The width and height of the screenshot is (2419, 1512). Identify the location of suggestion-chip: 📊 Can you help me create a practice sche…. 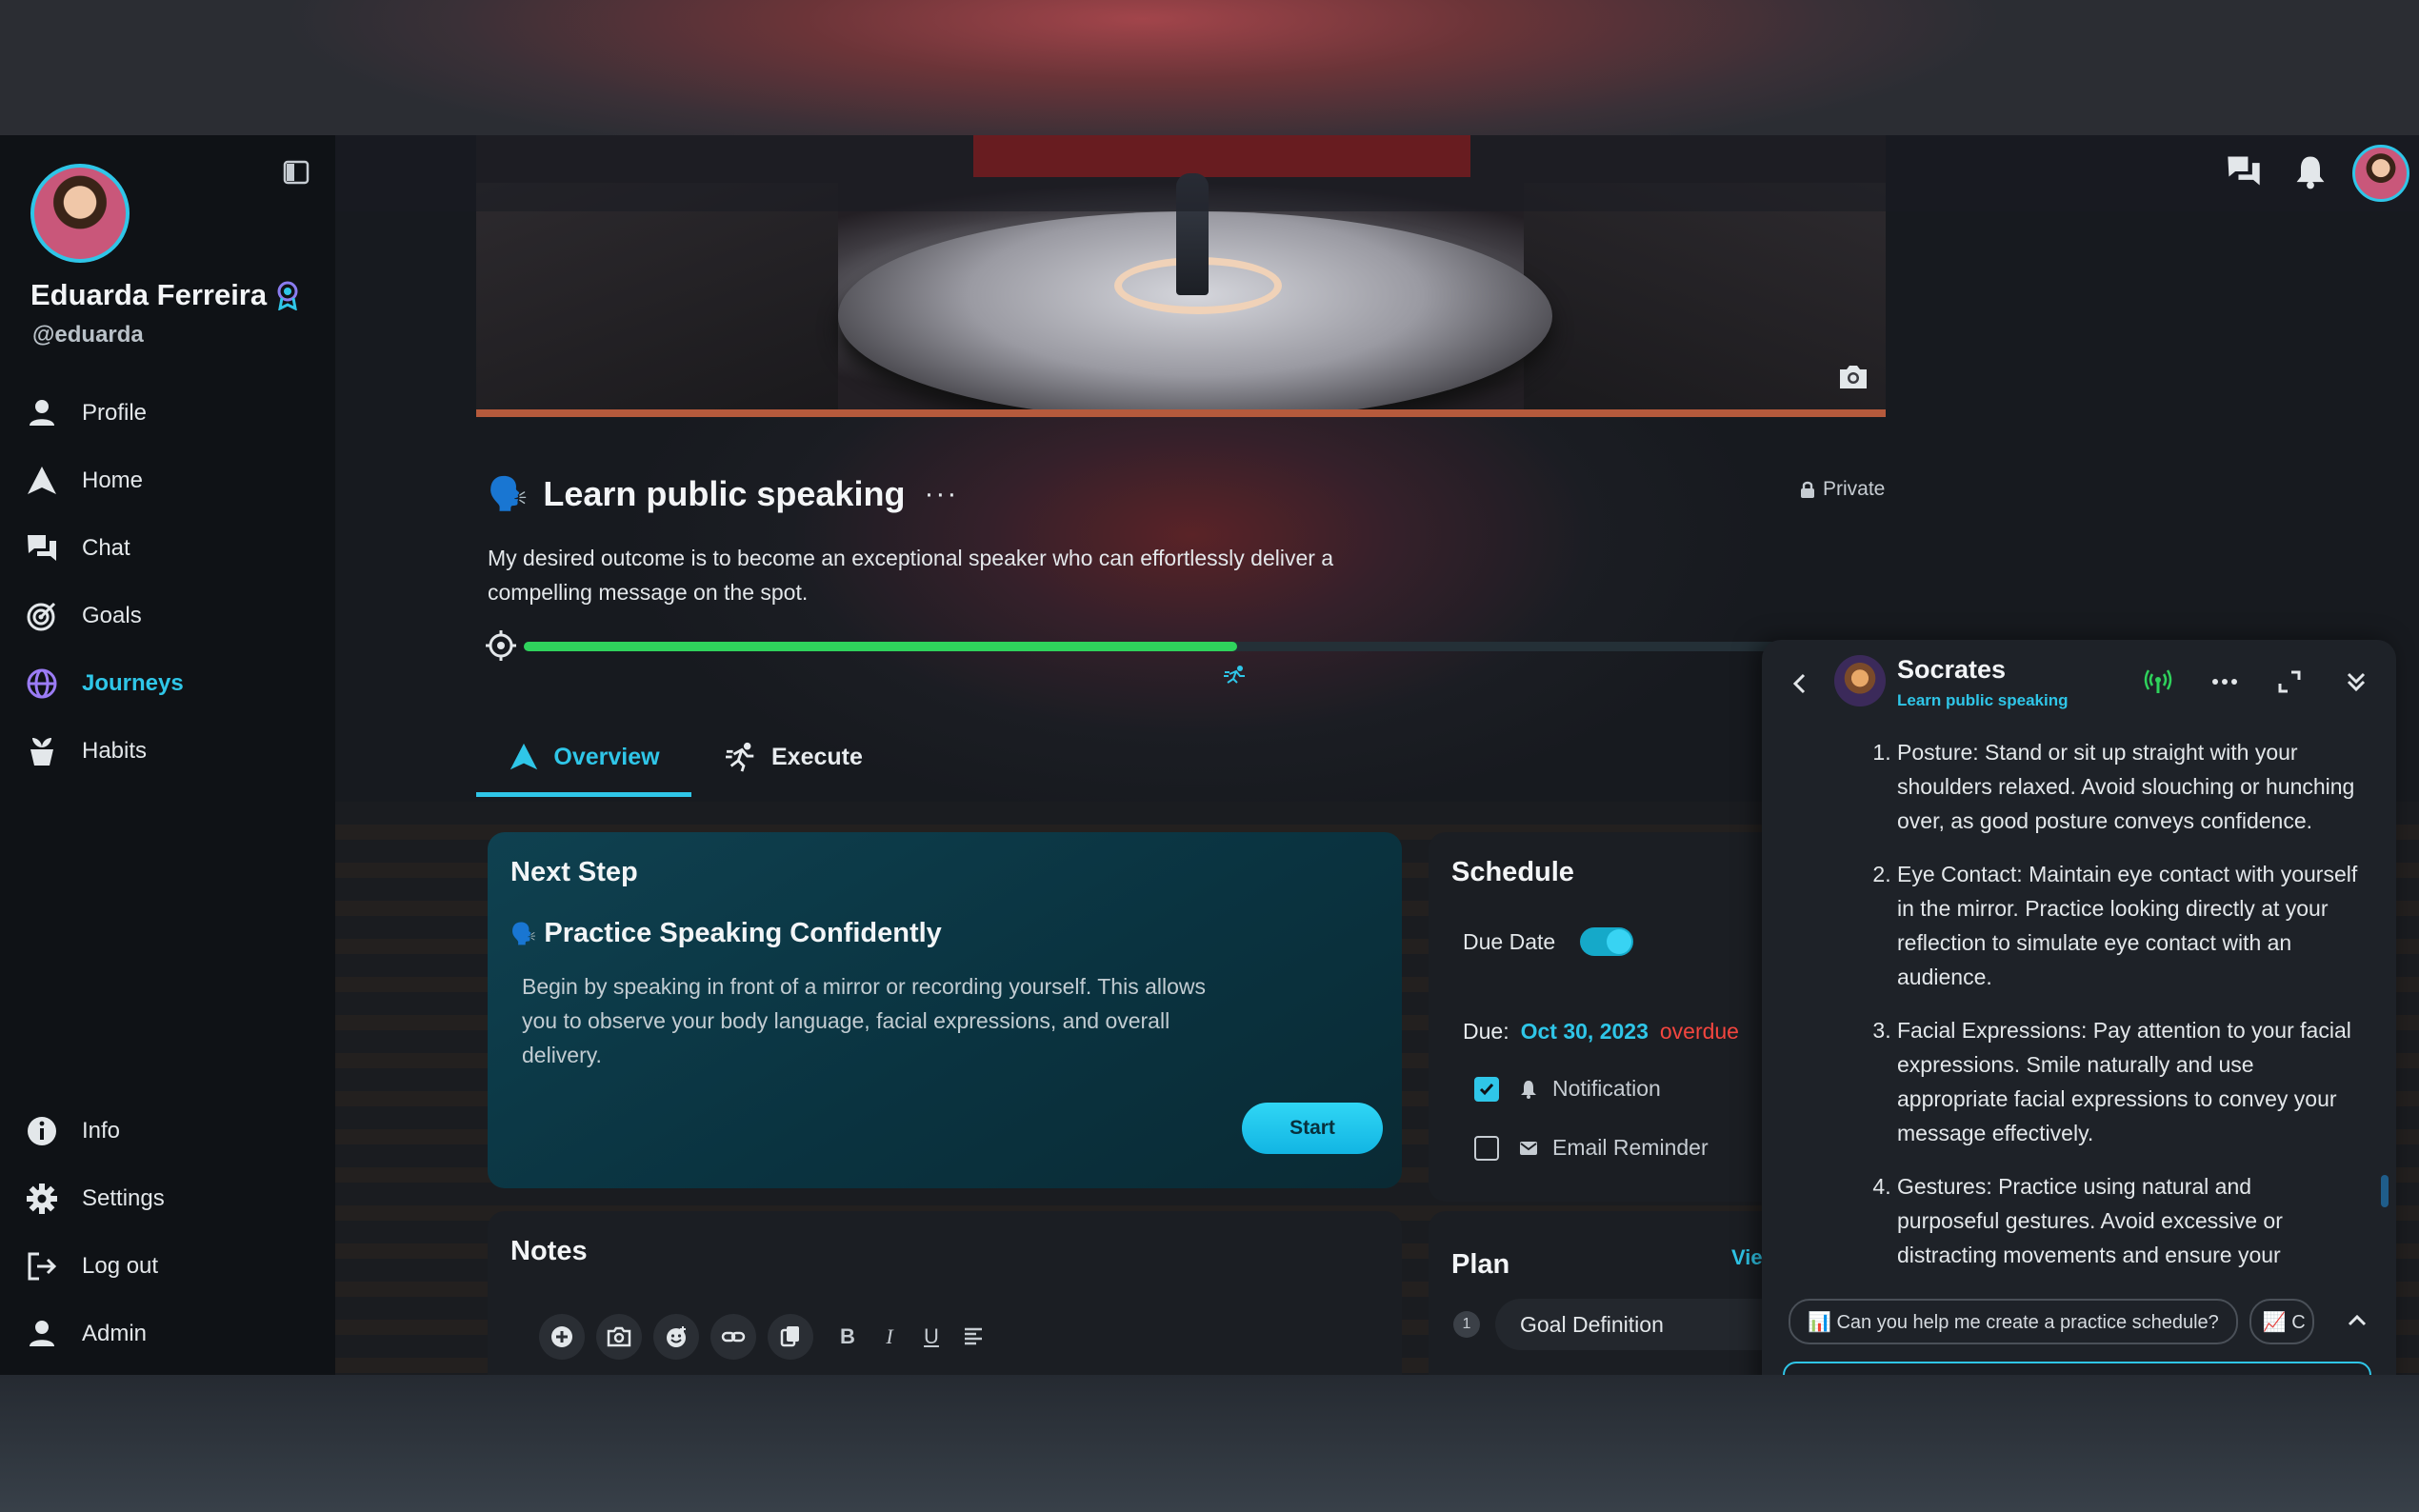
(2014, 1321).